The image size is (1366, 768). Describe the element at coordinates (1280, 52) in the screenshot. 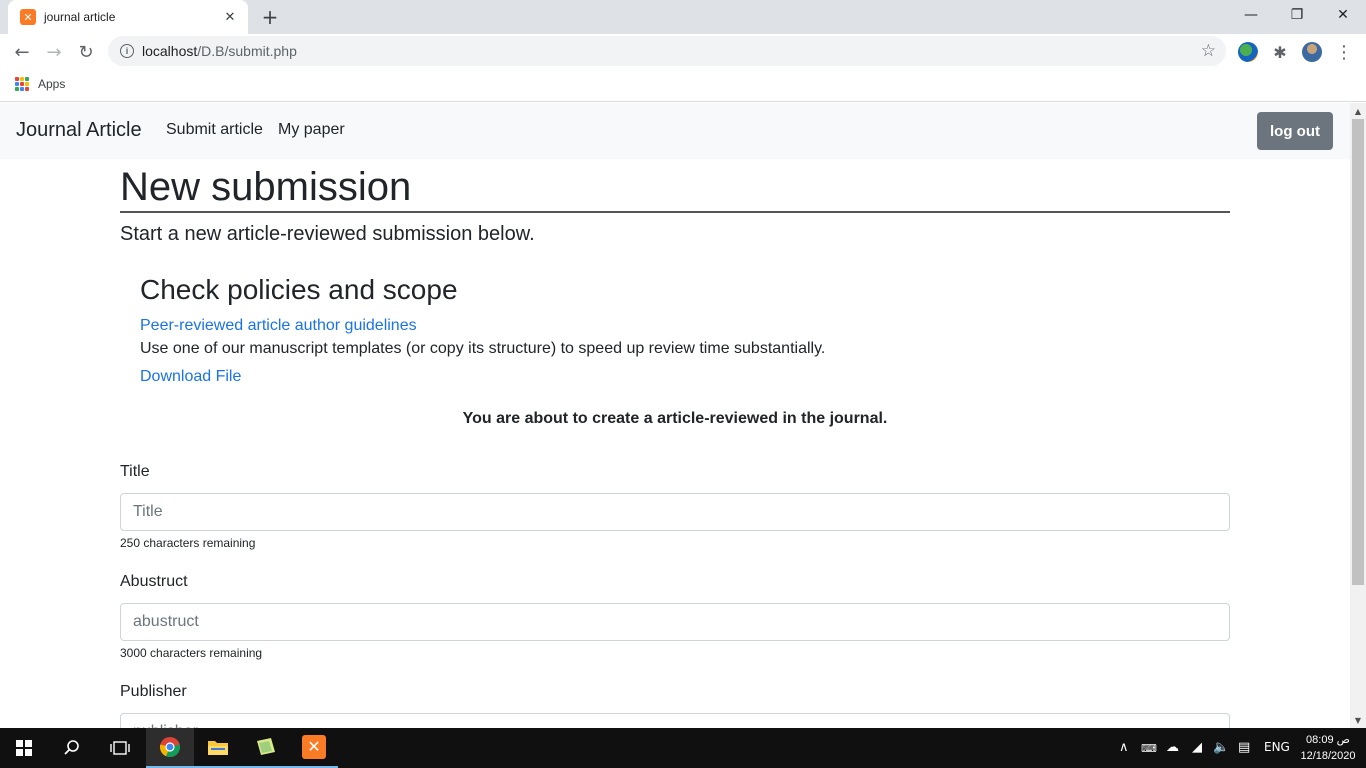

I see `extensions-puzzle-icon: ✱` at that location.